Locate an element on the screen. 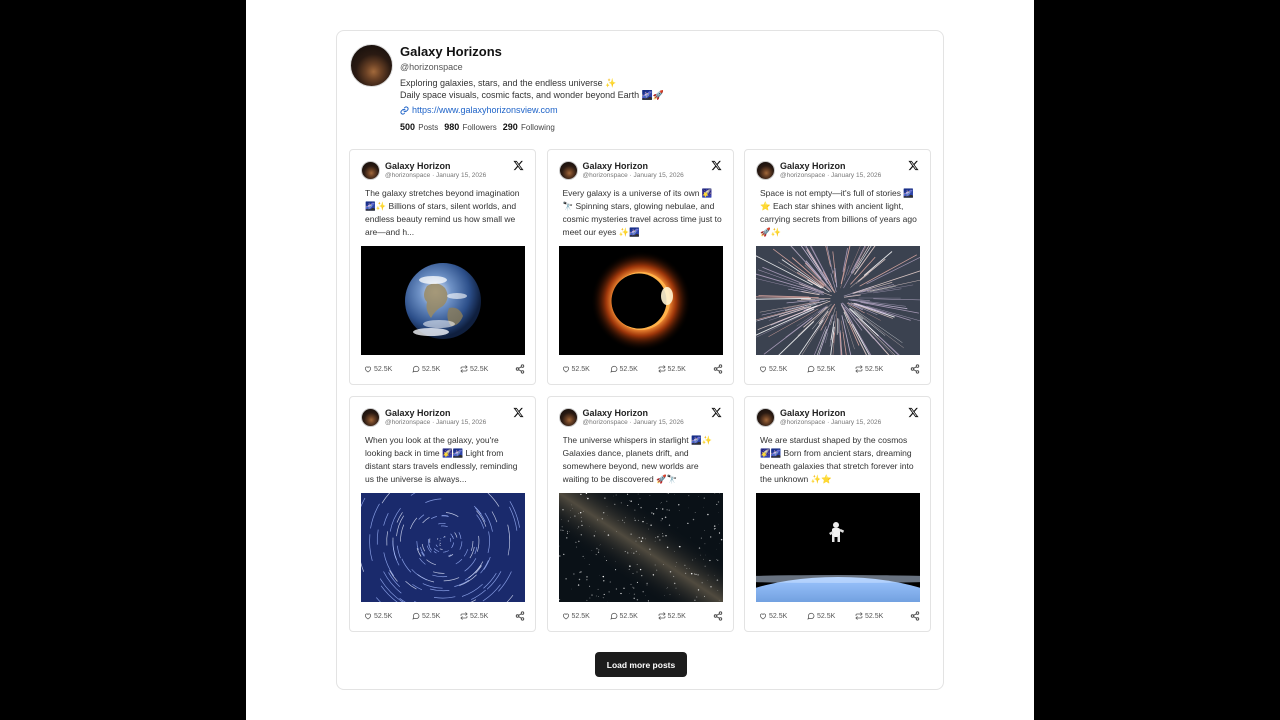 The image size is (1280, 720). profile-name: Galaxy Horizons is located at coordinates (660, 52).